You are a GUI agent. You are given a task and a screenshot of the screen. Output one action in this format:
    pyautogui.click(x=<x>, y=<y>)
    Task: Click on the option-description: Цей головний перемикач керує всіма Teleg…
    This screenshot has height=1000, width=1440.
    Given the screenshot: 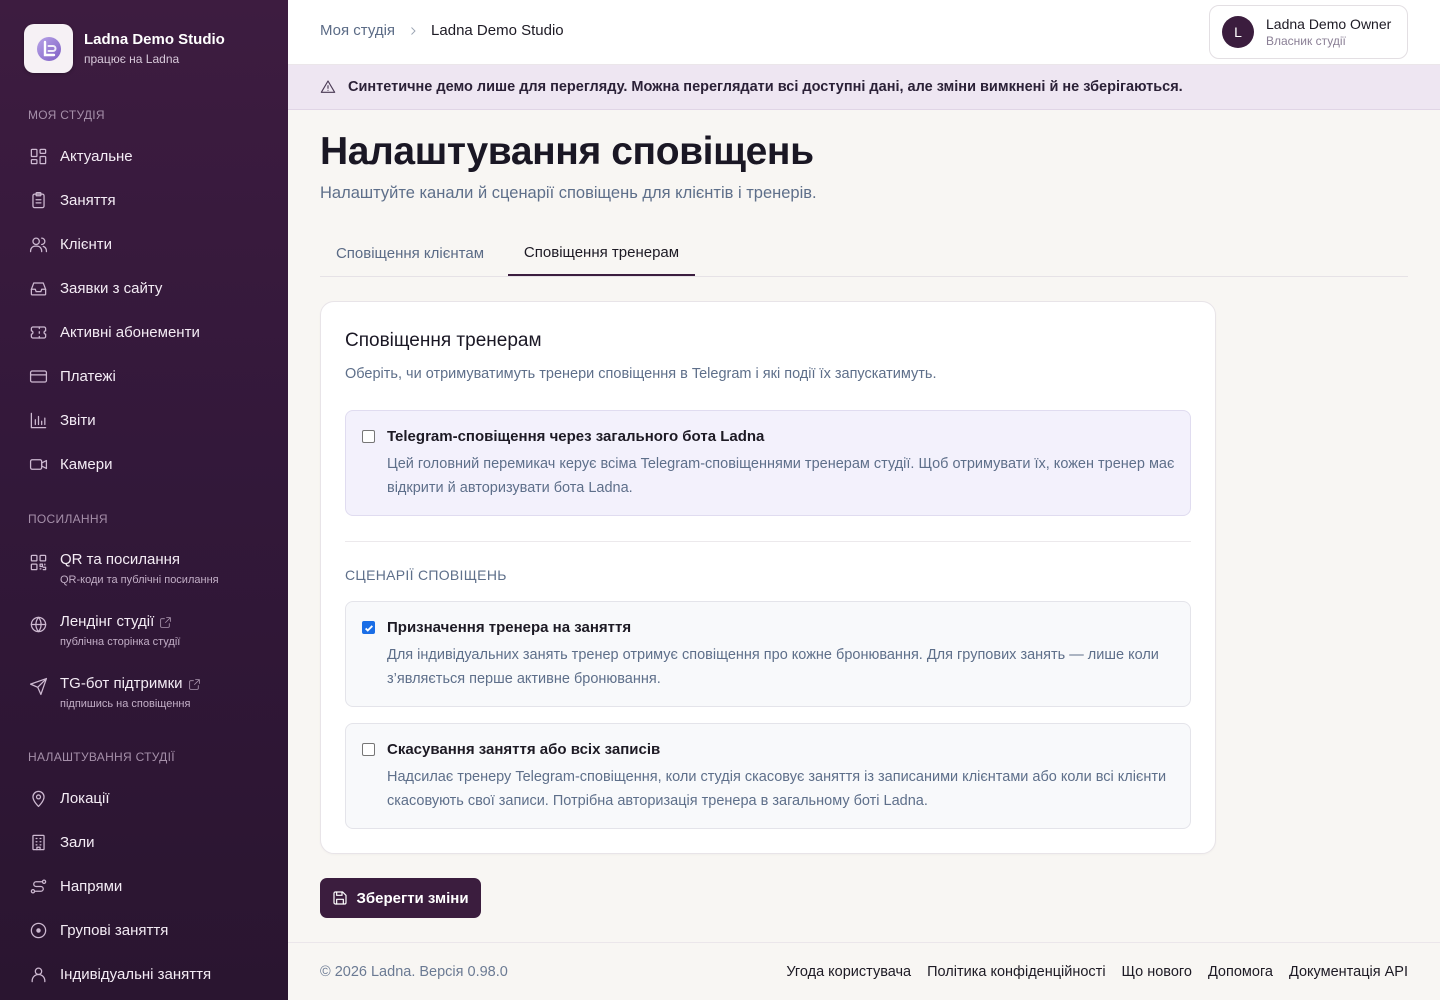 What is the action you would take?
    pyautogui.click(x=781, y=476)
    